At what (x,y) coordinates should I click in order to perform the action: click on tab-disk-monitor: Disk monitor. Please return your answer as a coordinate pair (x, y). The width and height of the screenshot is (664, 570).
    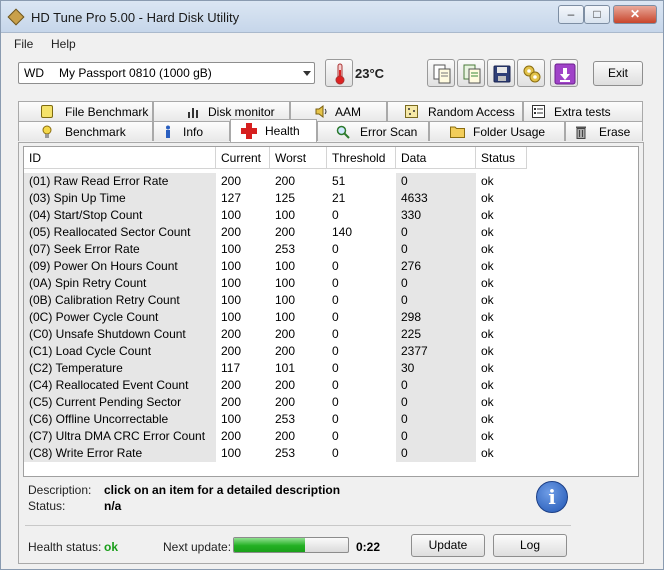
    Looking at the image, I should click on (221, 111).